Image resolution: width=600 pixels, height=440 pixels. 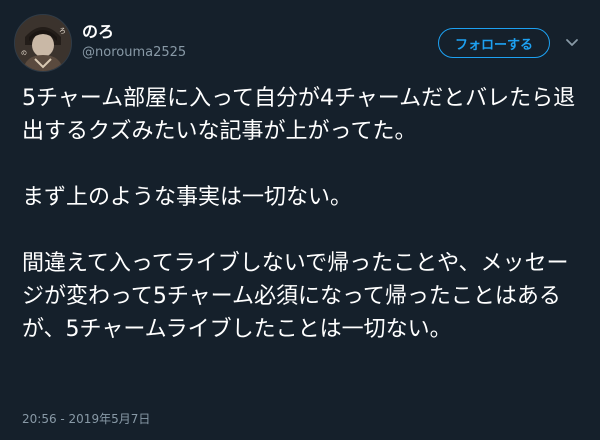 I want to click on user-names: のろ @norouma2525, so click(x=134, y=42).